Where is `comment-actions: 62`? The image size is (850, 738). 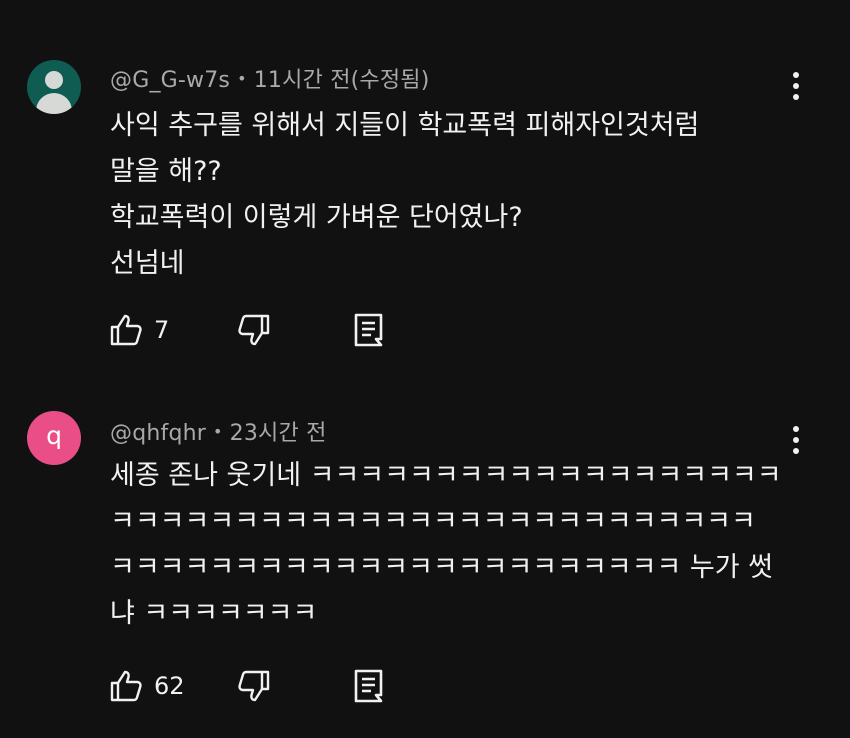
comment-actions: 62 is located at coordinates (258, 688).